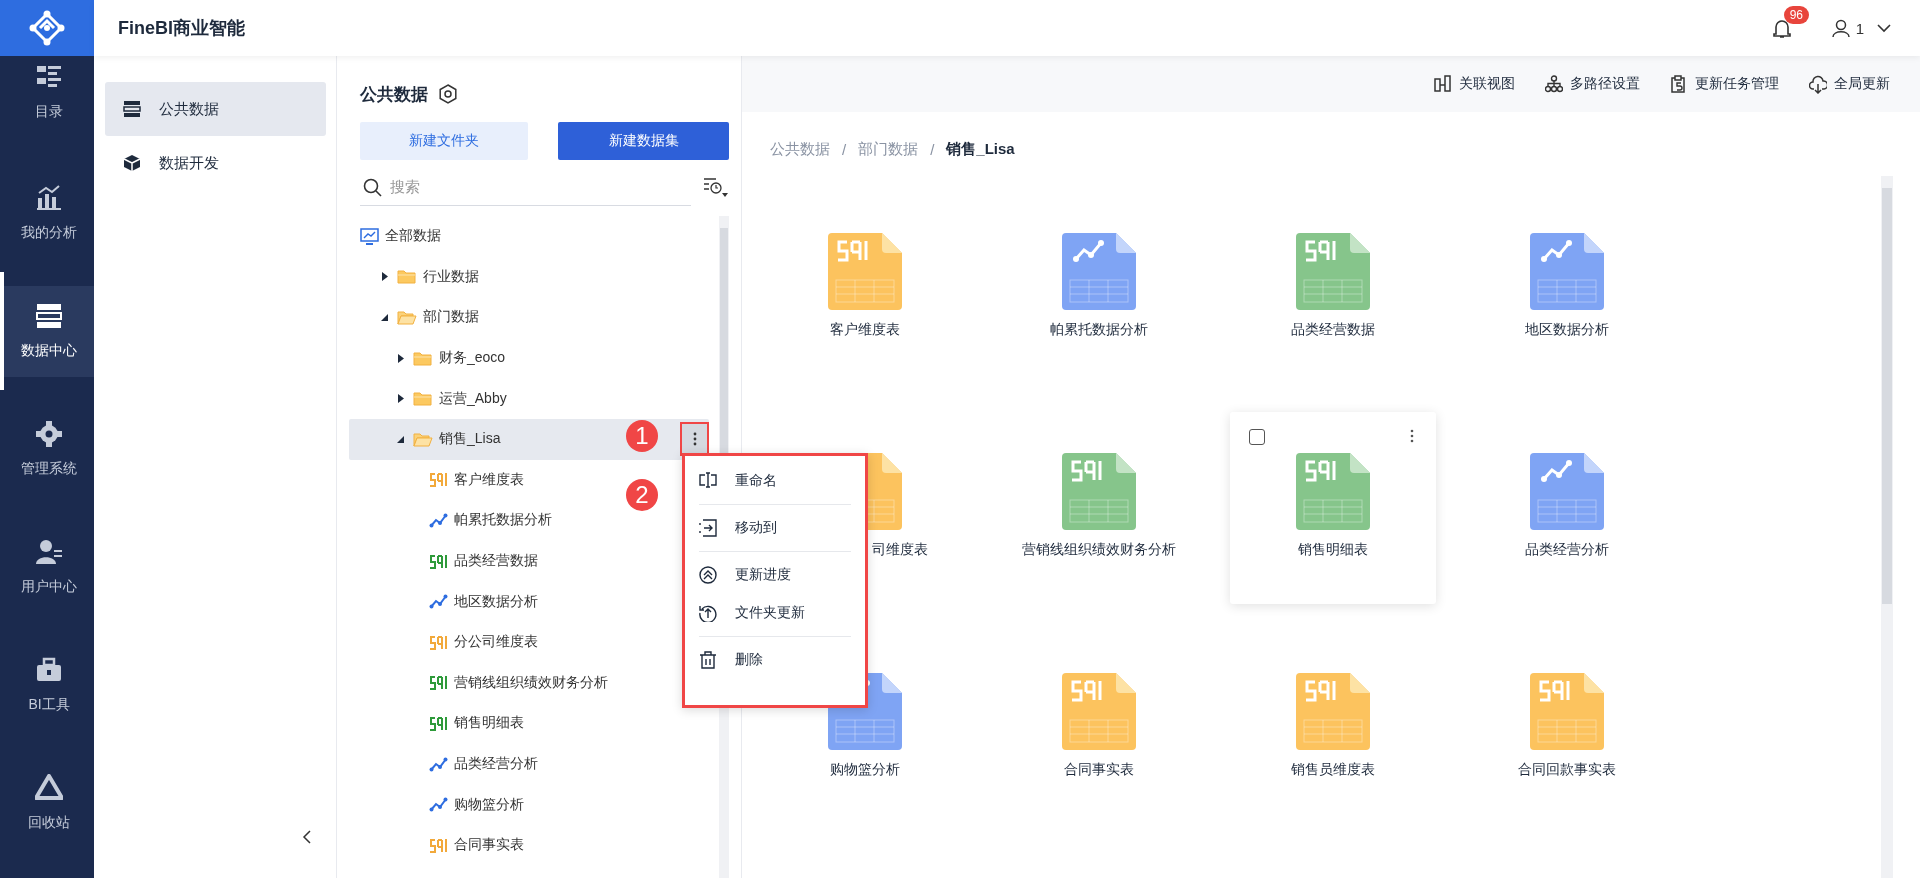 Image resolution: width=1920 pixels, height=878 pixels. I want to click on file-name: 合同回款事实表, so click(1567, 770).